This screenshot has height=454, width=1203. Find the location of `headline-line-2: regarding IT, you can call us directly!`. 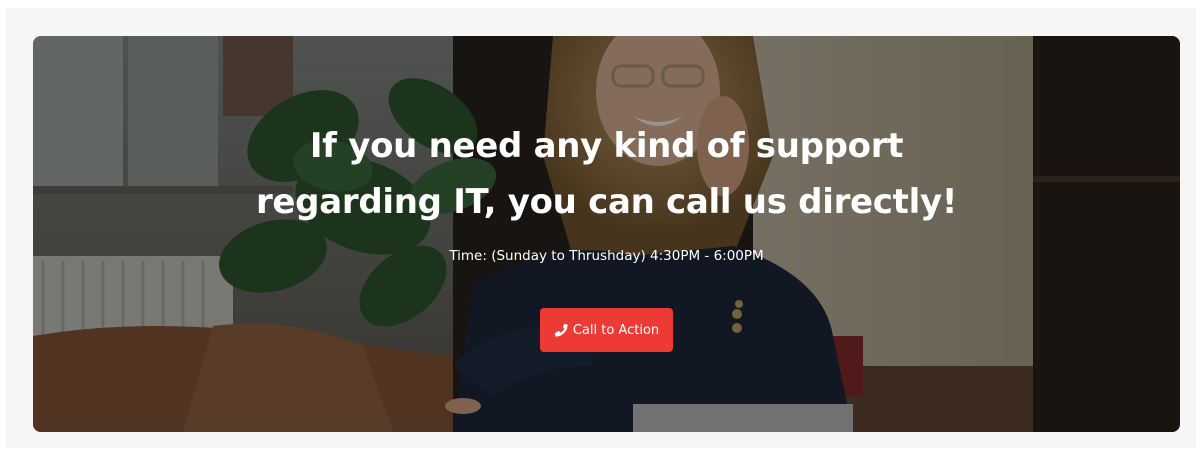

headline-line-2: regarding IT, you can call us directly! is located at coordinates (606, 202).